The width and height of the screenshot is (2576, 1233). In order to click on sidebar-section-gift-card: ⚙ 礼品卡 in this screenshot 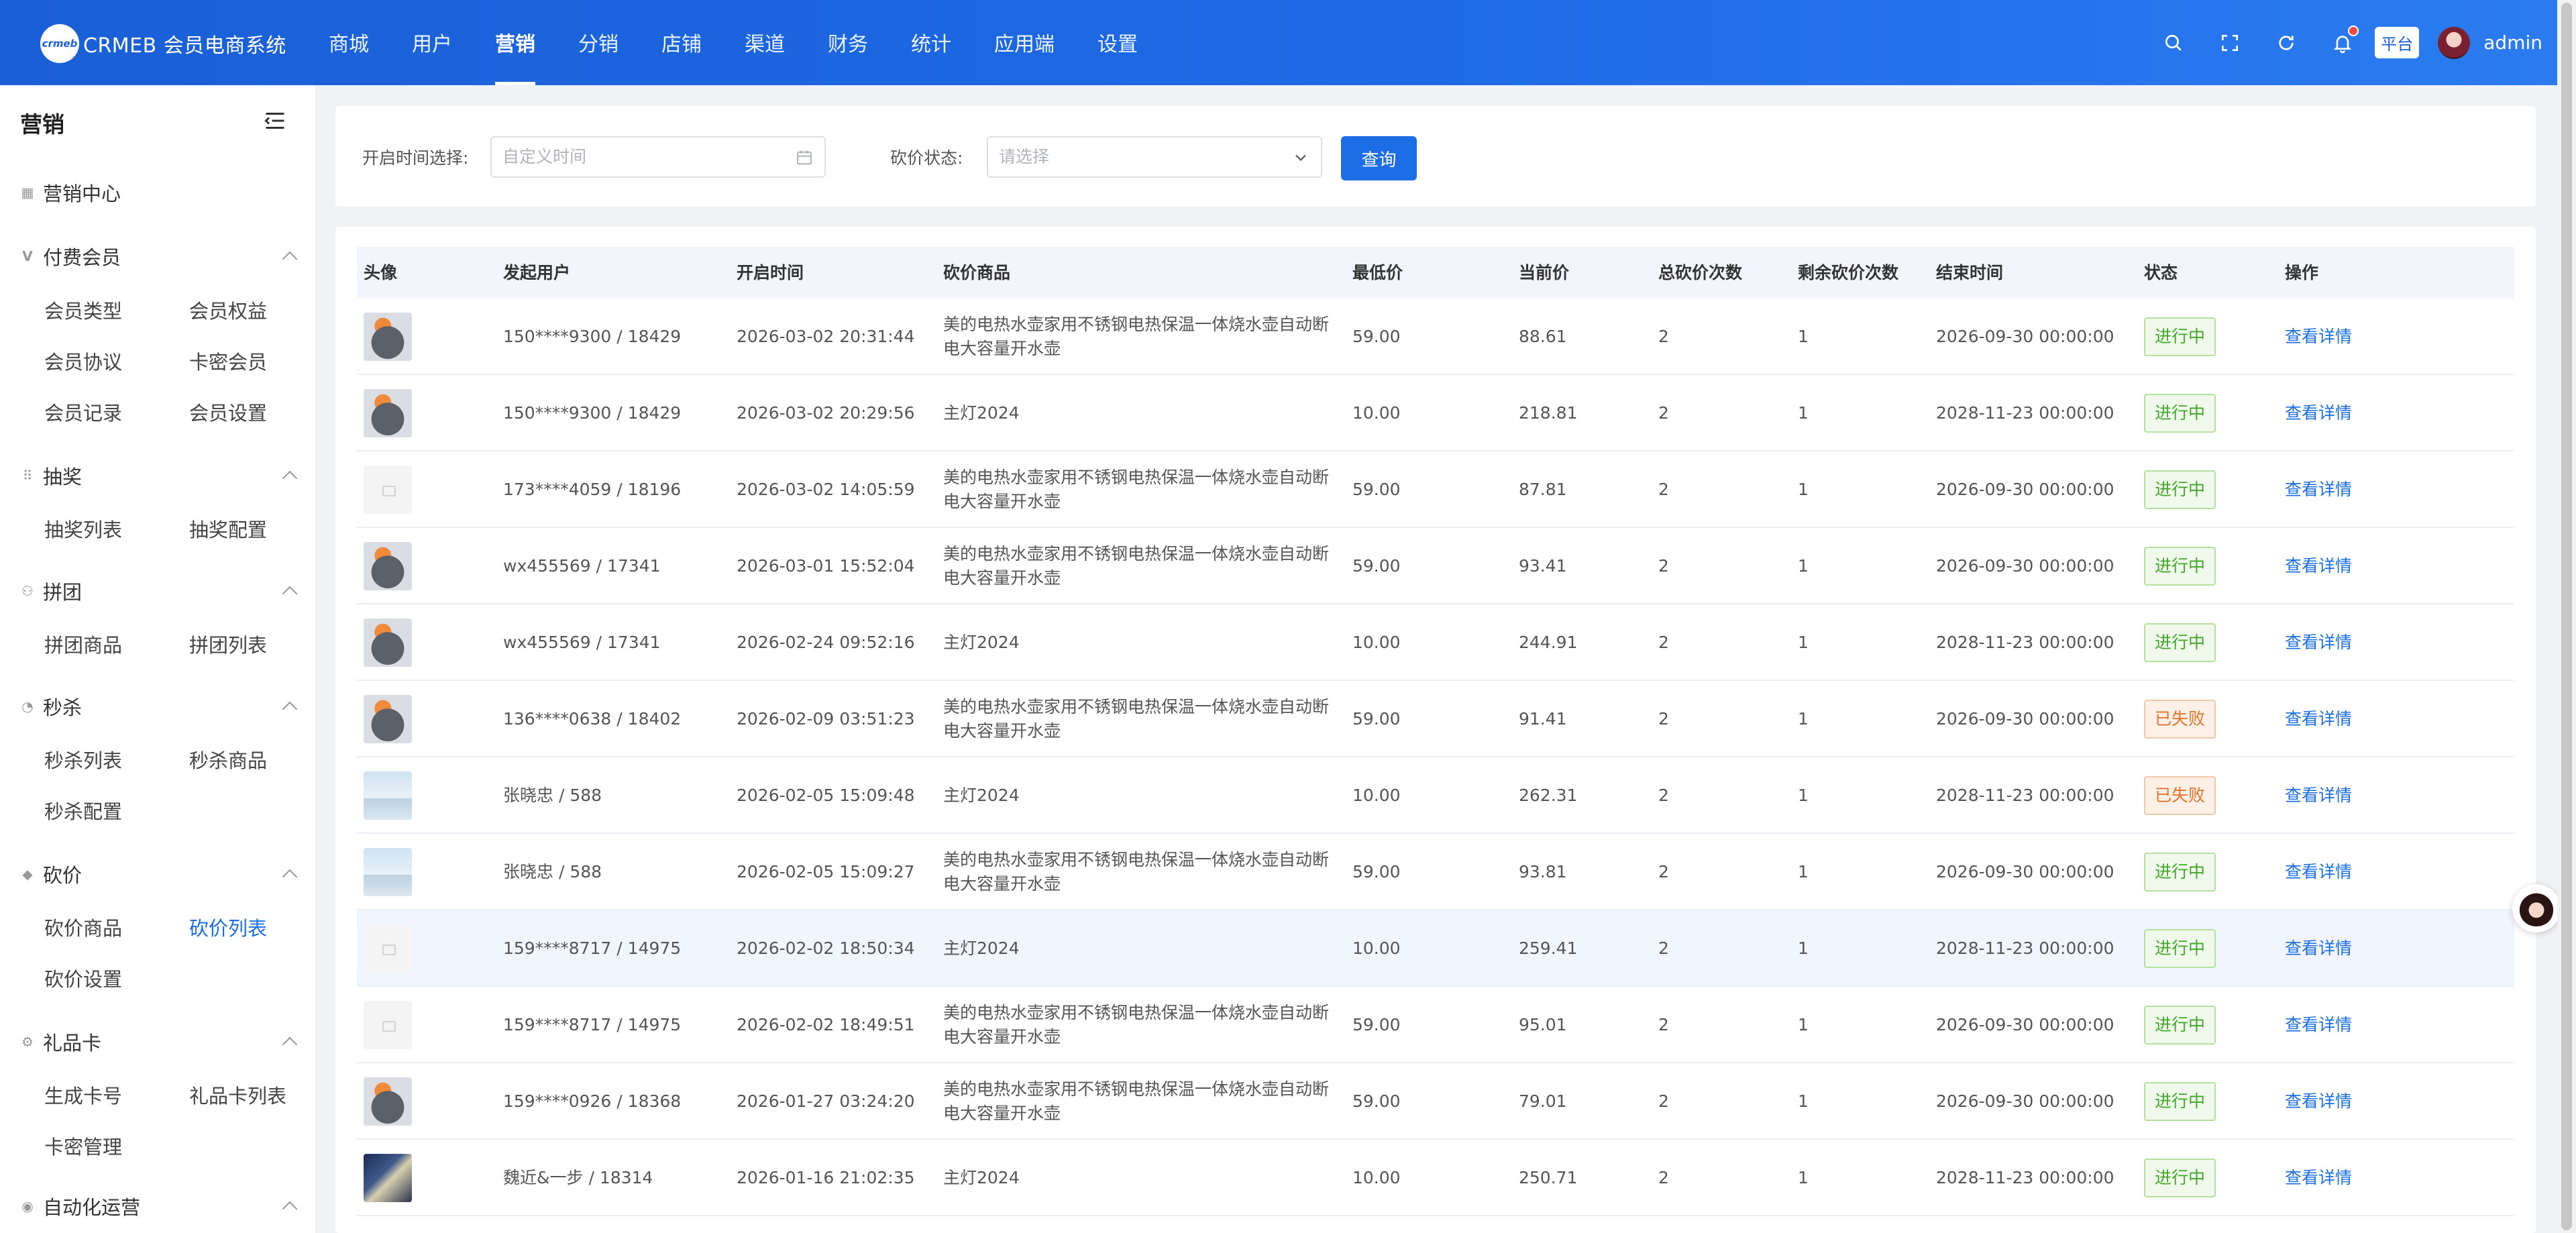, I will do `click(159, 1042)`.